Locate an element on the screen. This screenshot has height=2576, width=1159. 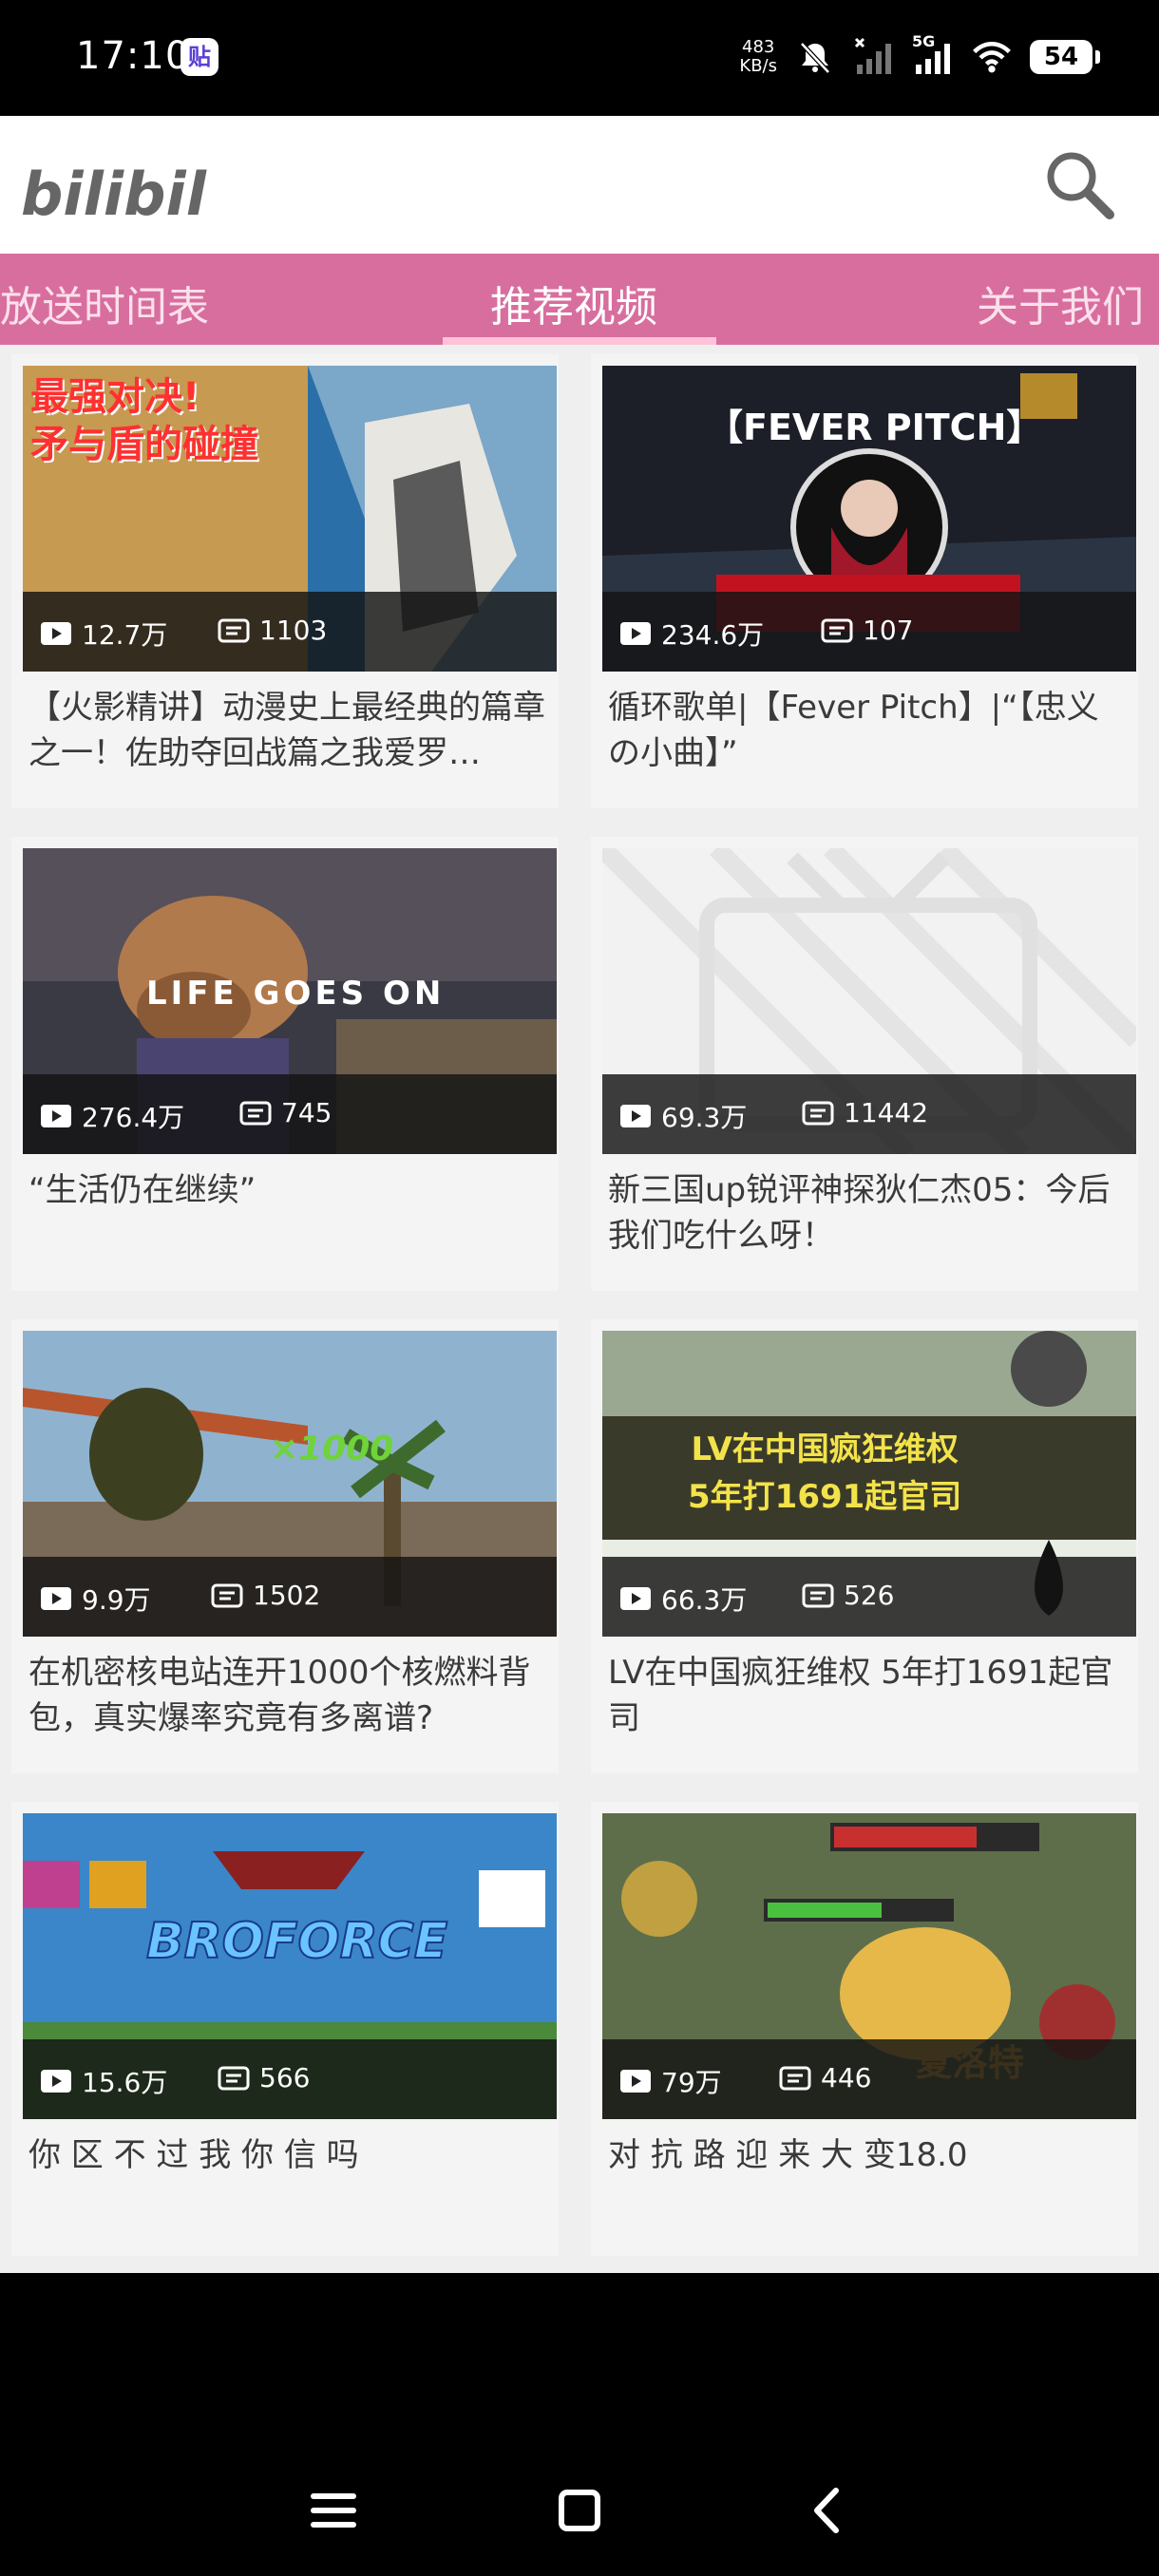
views-stat: 276.4万 is located at coordinates (112, 1116).